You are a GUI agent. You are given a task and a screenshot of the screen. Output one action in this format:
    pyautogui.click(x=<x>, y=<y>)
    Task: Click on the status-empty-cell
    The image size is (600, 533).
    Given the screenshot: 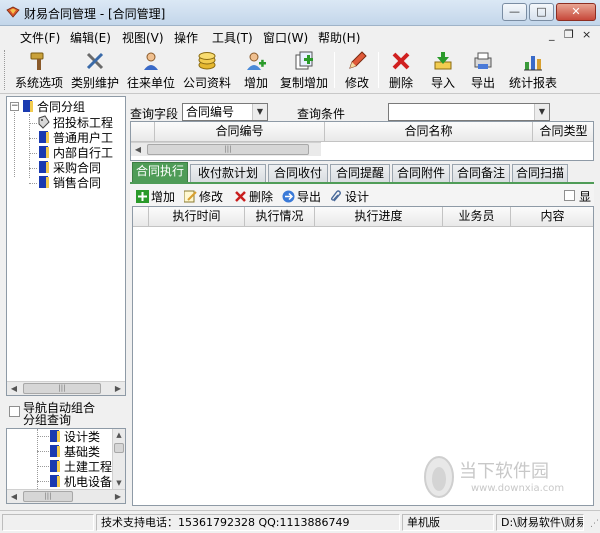 What is the action you would take?
    pyautogui.click(x=48, y=522)
    